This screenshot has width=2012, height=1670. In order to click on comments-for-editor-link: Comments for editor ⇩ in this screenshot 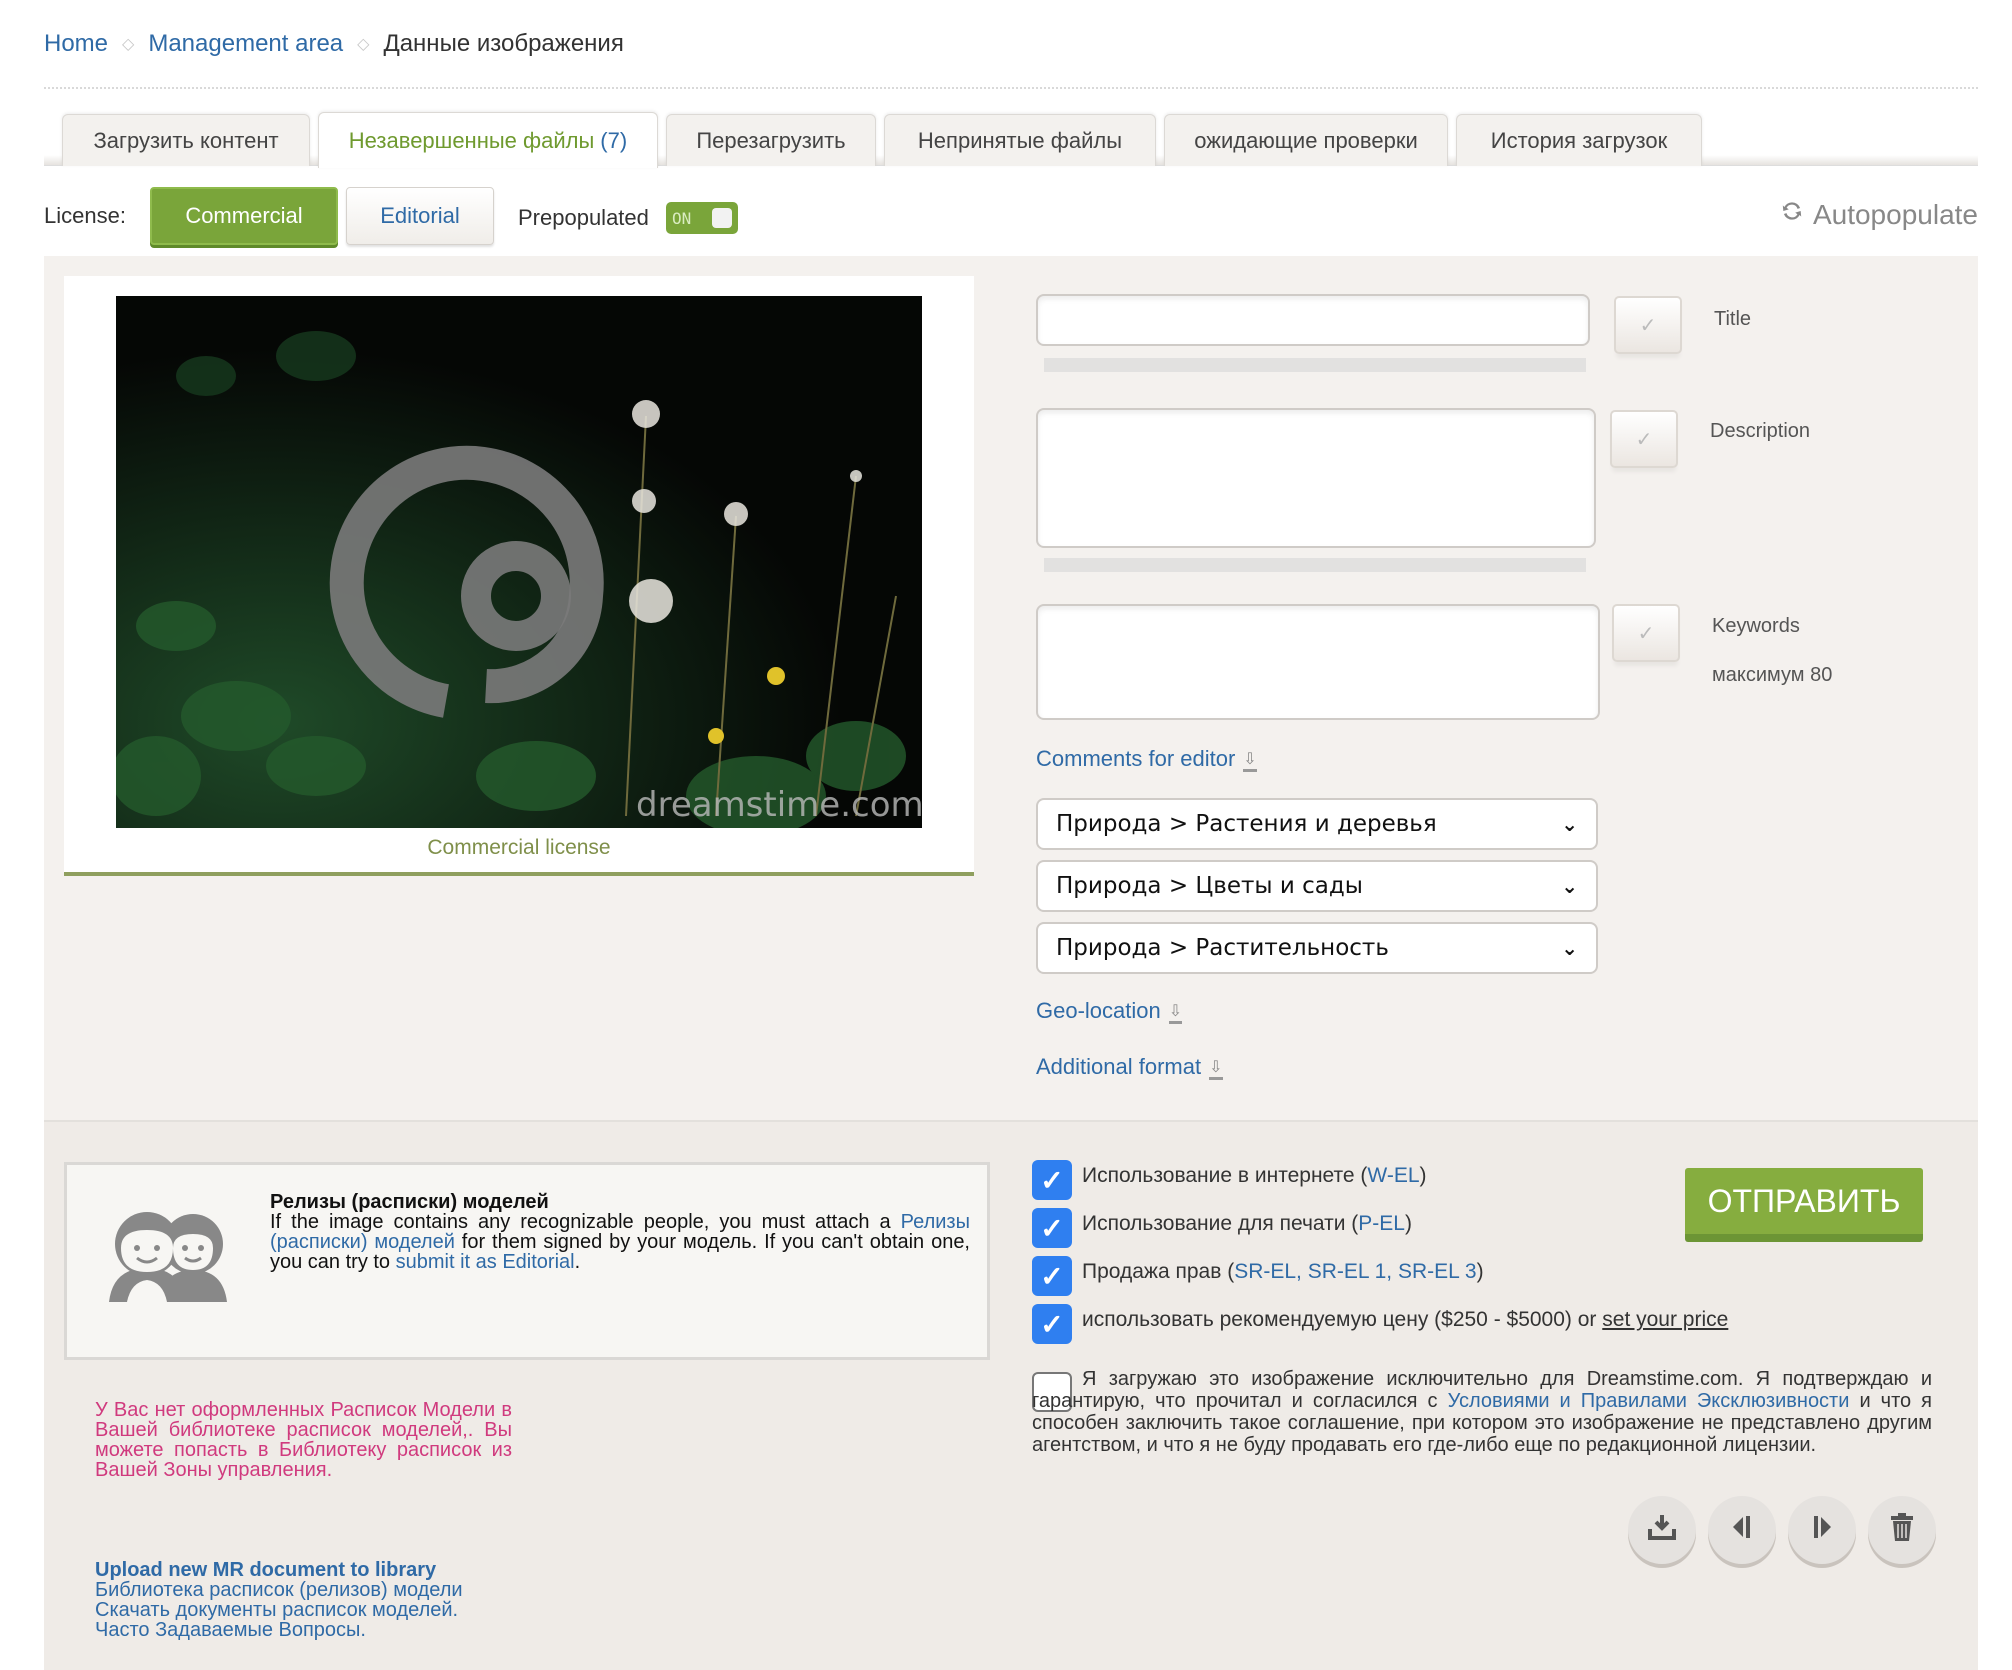, I will do `click(1146, 759)`.